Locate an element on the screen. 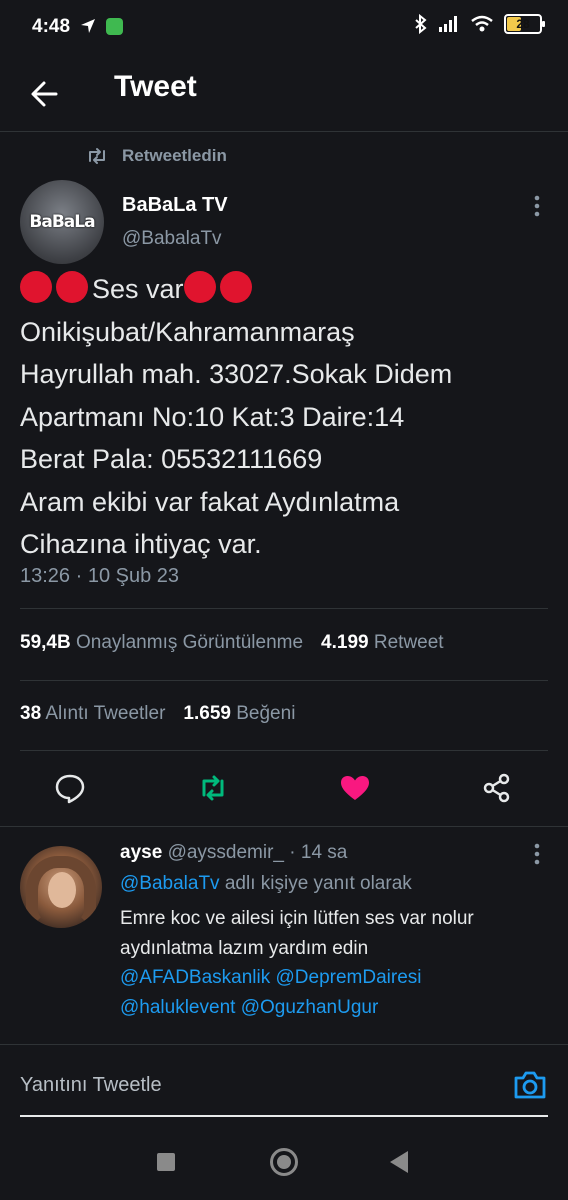 This screenshot has width=568, height=1200. avatar-logo: BaBaLa is located at coordinates (62, 222).